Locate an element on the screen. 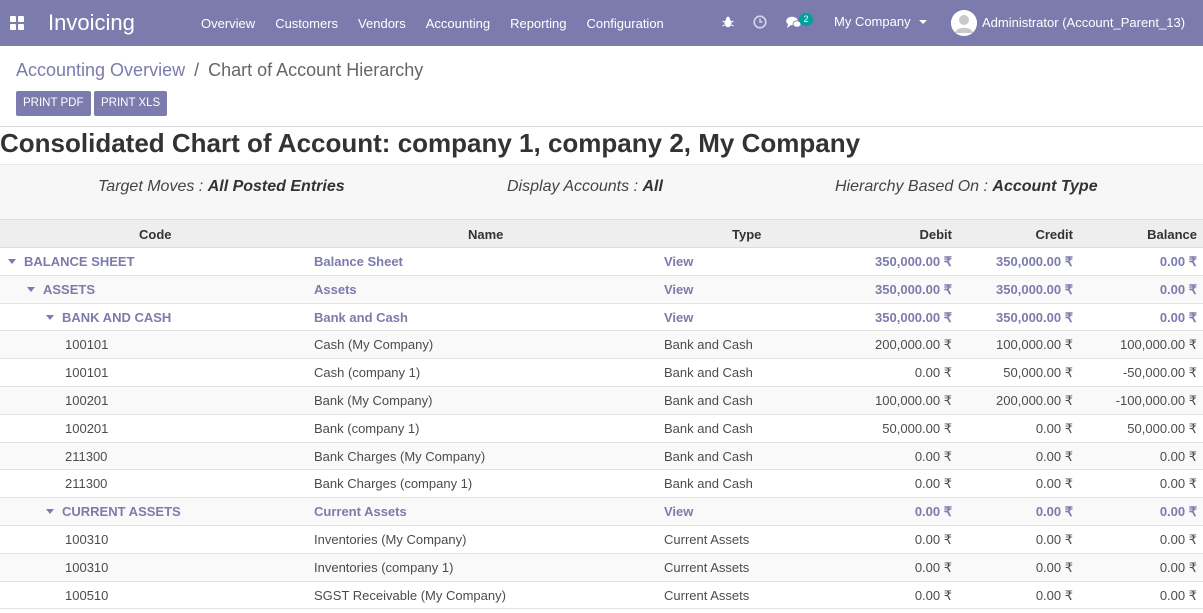  print-xls-button: PRINT XLS is located at coordinates (131, 103).